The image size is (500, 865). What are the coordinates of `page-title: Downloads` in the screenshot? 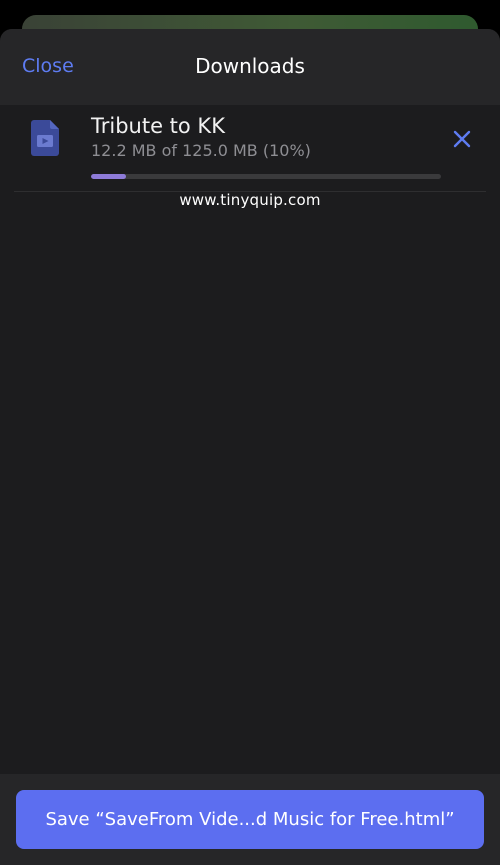 It's located at (250, 66).